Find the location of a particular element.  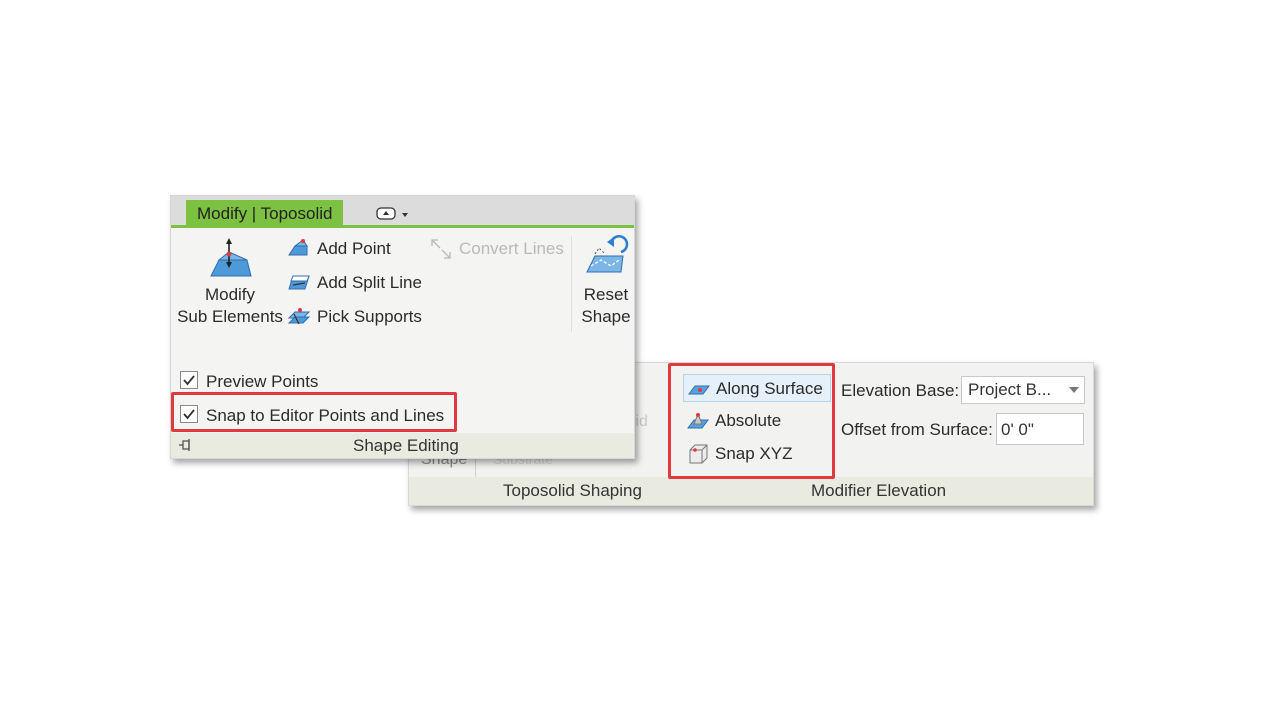

convert-lines-label: Convert Lines is located at coordinates (511, 248).